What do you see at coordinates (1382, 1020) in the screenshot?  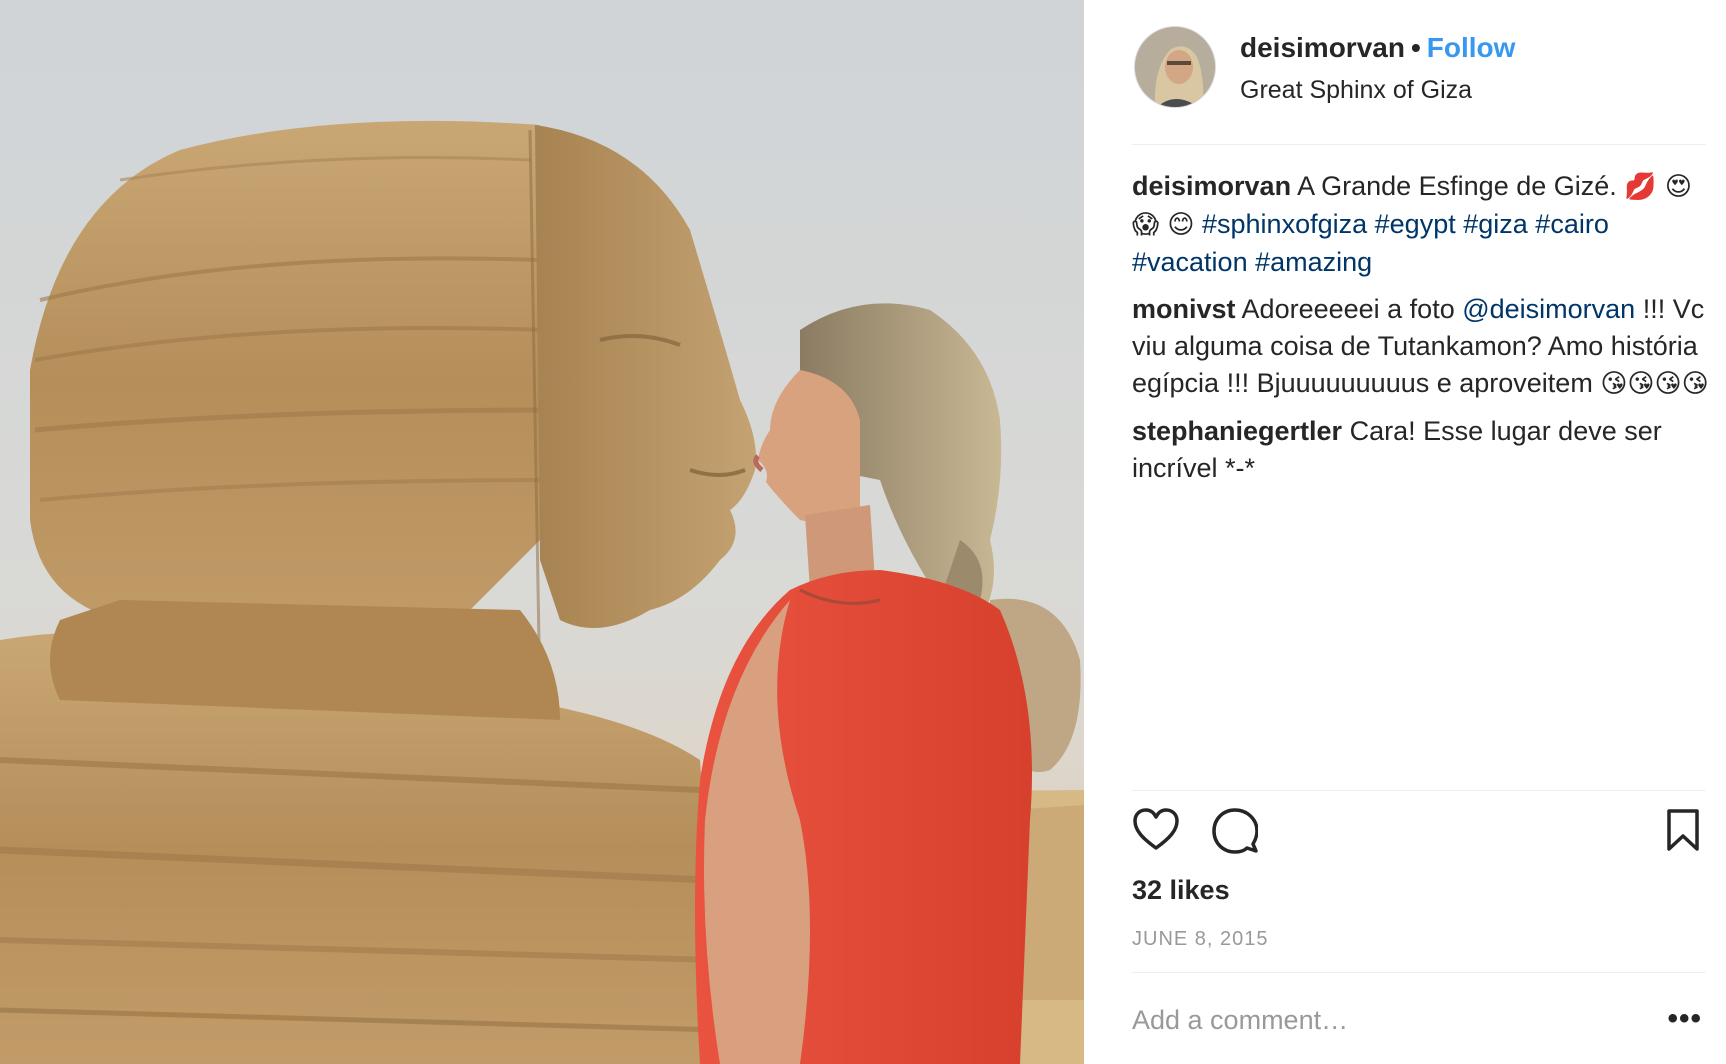 I see `add-comment-input` at bounding box center [1382, 1020].